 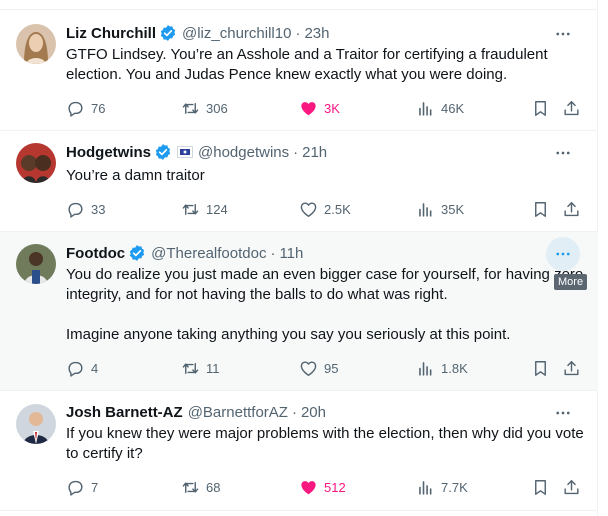 What do you see at coordinates (124, 412) in the screenshot?
I see `author-name: Josh Barnett-AZ` at bounding box center [124, 412].